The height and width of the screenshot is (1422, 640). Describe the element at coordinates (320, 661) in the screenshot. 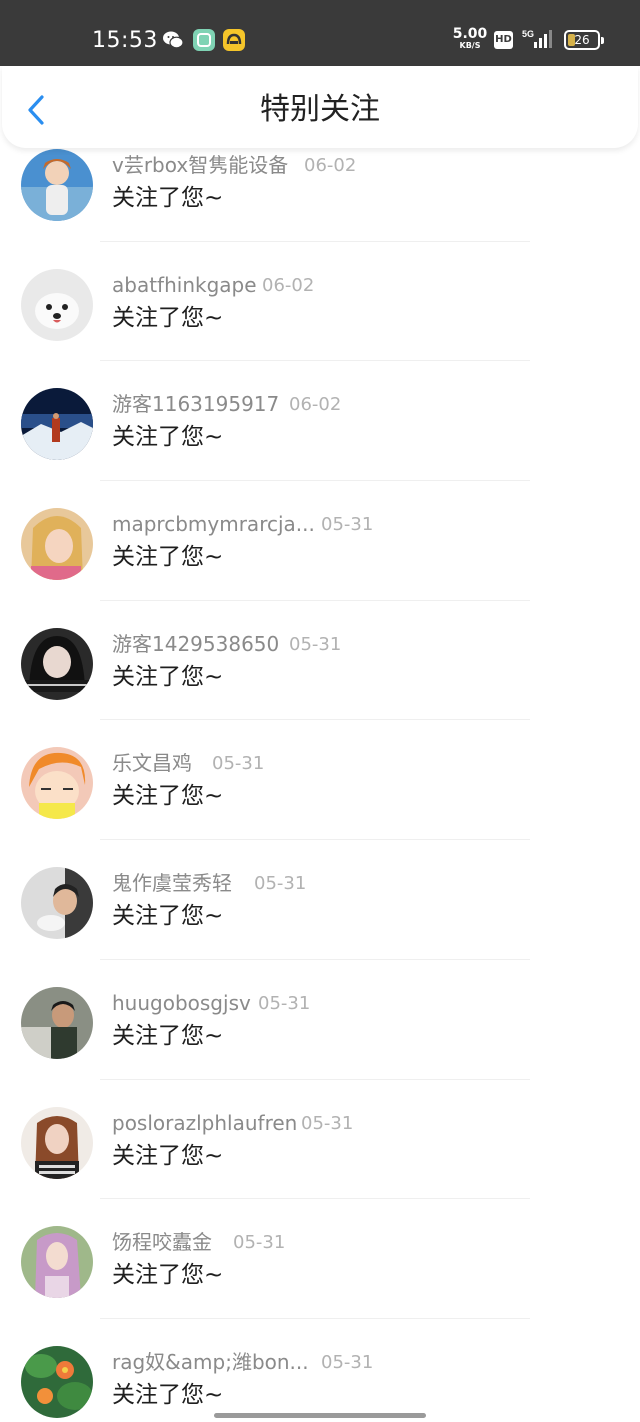

I see `list-item: 游客1429538650 05-31 关注了您~` at that location.